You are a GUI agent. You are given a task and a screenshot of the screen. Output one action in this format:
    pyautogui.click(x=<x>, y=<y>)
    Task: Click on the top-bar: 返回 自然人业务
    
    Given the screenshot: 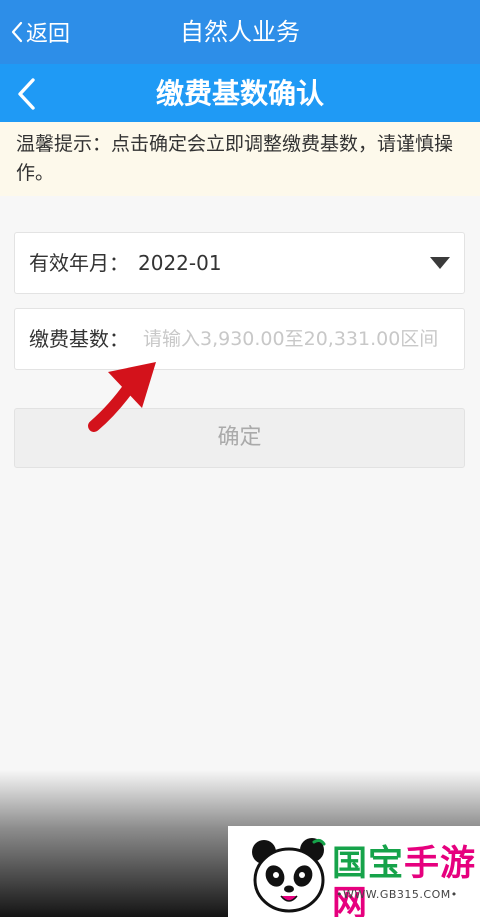 What is the action you would take?
    pyautogui.click(x=240, y=32)
    